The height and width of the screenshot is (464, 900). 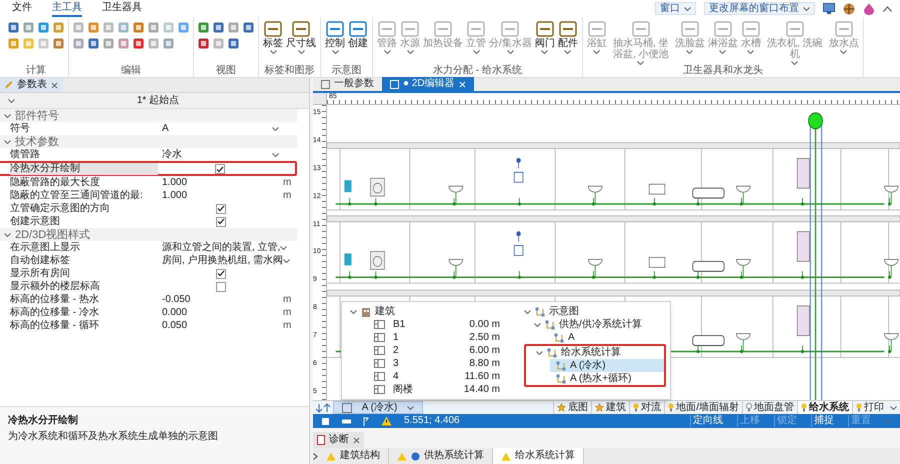 I want to click on value-field: 0.050, so click(x=220, y=326).